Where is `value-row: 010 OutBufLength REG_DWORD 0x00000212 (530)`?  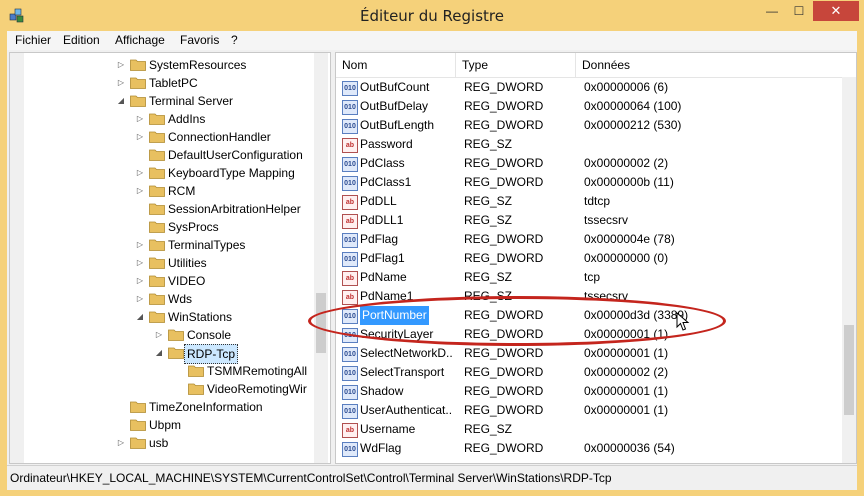 value-row: 010 OutBufLength REG_DWORD 0x00000212 (530) is located at coordinates (589, 125).